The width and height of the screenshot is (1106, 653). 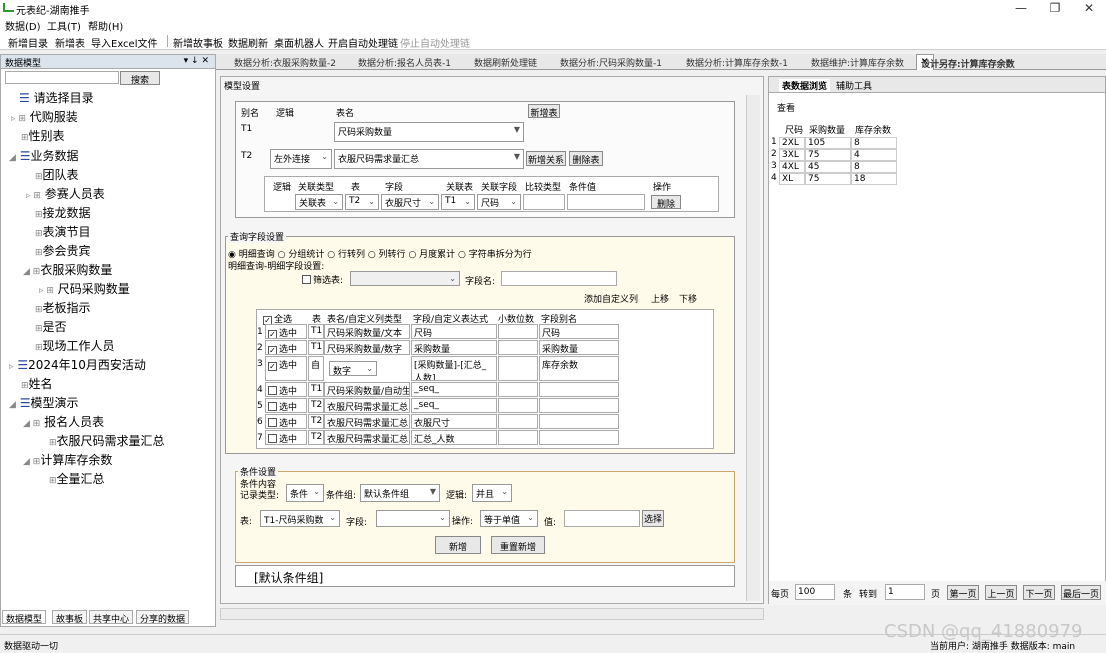 I want to click on radio-split: ○ 字符串拆分为行, so click(x=495, y=255).